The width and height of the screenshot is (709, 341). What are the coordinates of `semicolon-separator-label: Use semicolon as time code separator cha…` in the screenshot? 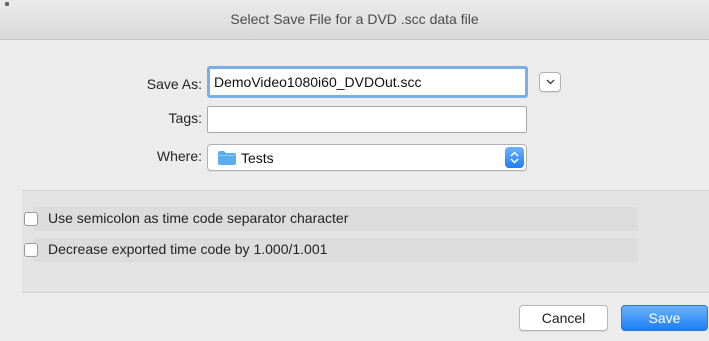 It's located at (198, 218).